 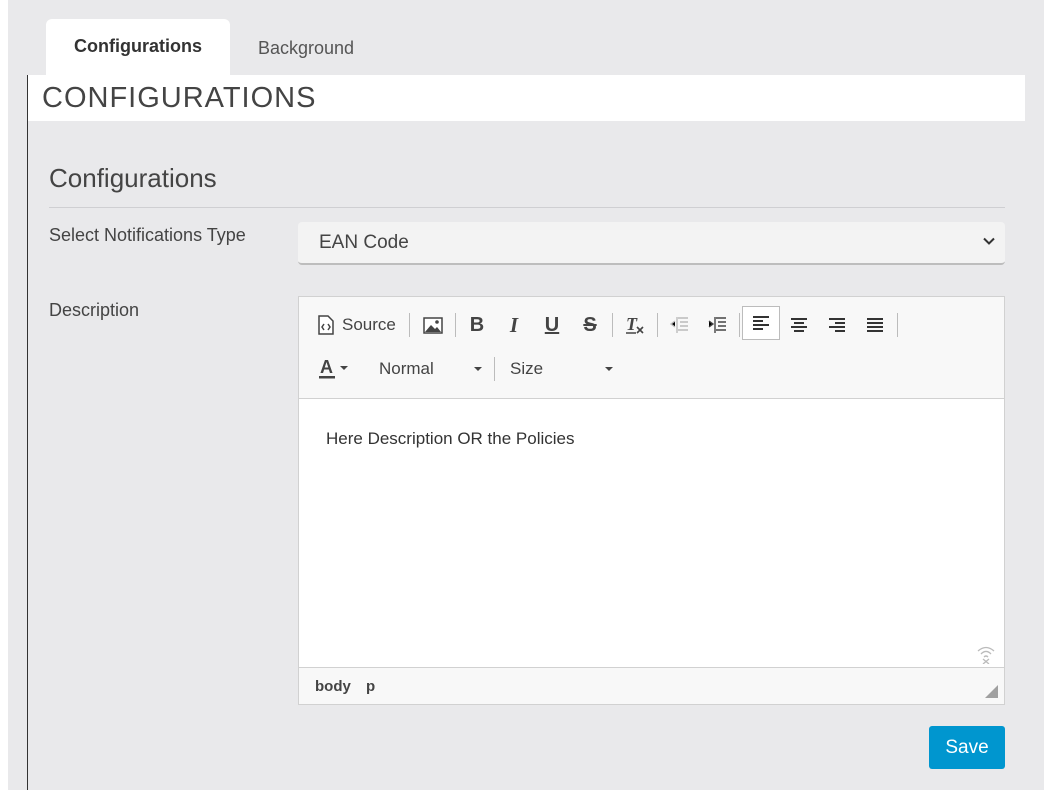 What do you see at coordinates (632, 324) in the screenshot?
I see `svg-text: T` at bounding box center [632, 324].